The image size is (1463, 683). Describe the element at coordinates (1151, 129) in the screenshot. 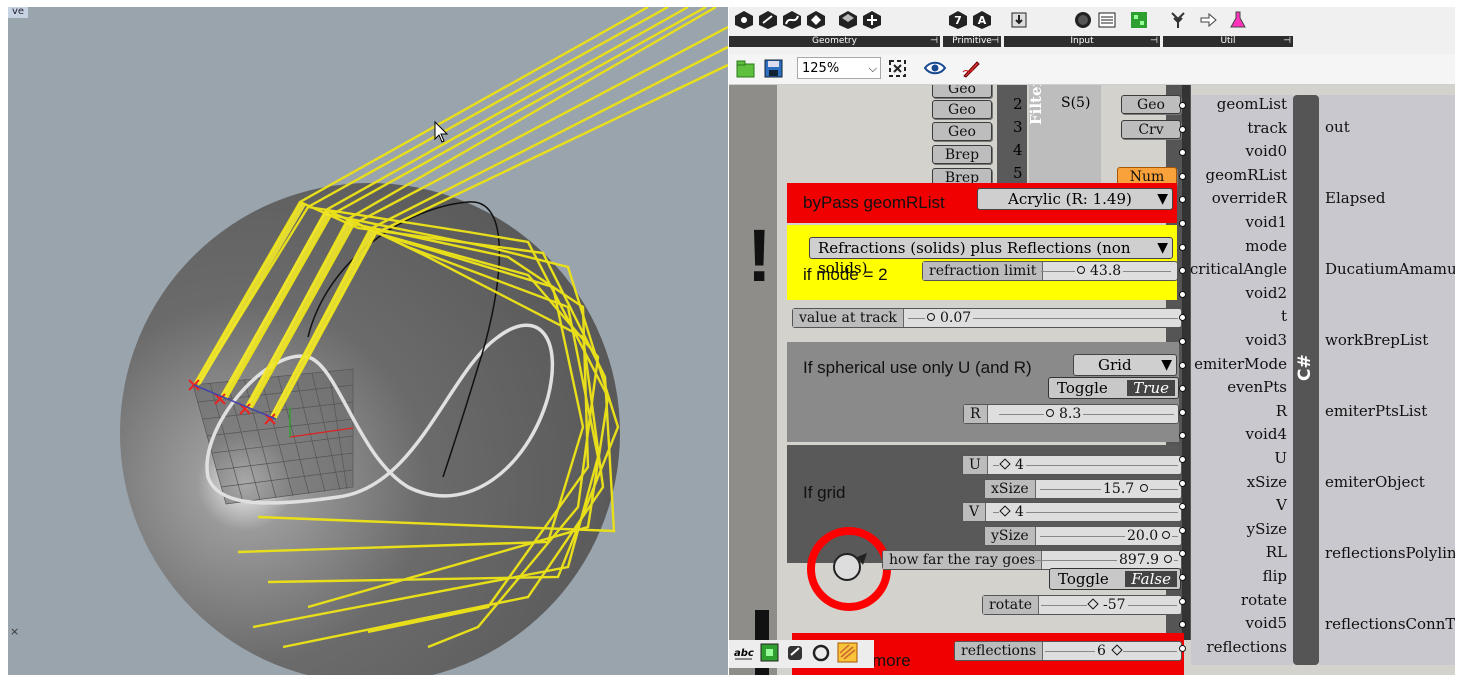

I see `filter-output-crv: Crv` at that location.